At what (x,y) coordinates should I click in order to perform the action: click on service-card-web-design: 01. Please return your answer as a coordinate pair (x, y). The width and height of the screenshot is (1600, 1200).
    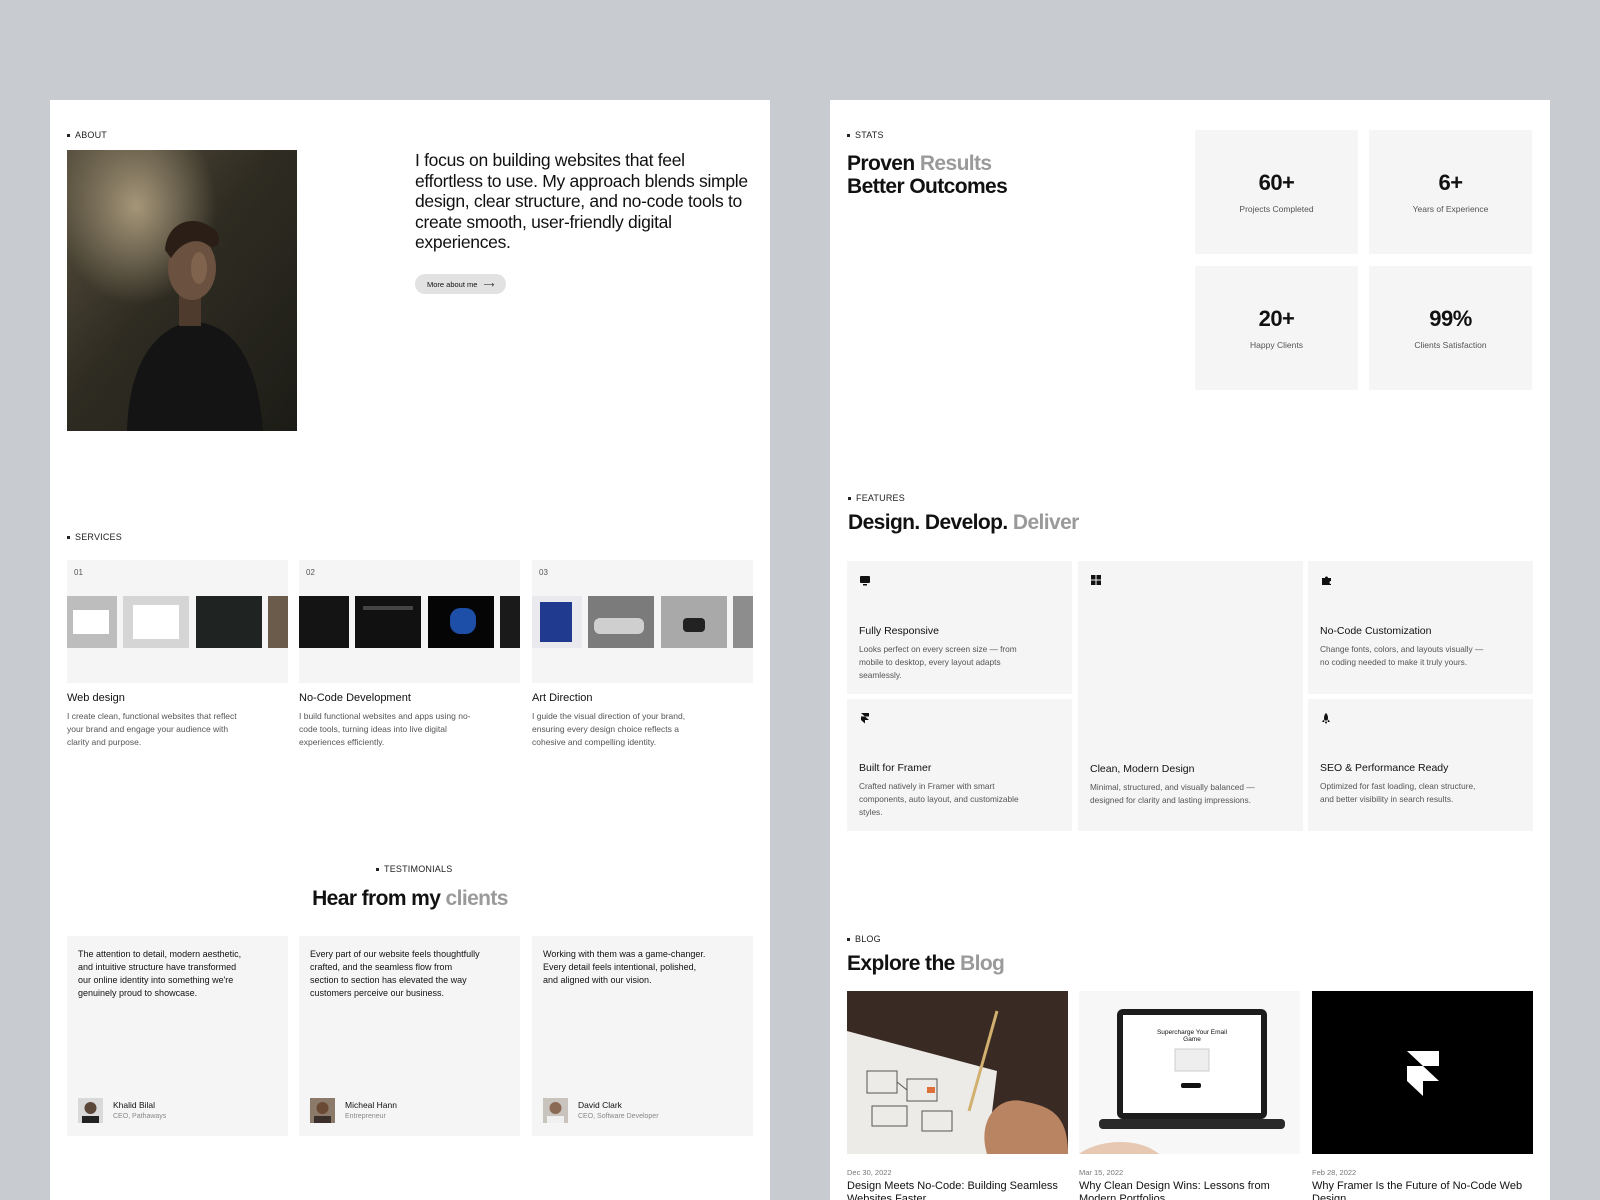
    Looking at the image, I should click on (177, 621).